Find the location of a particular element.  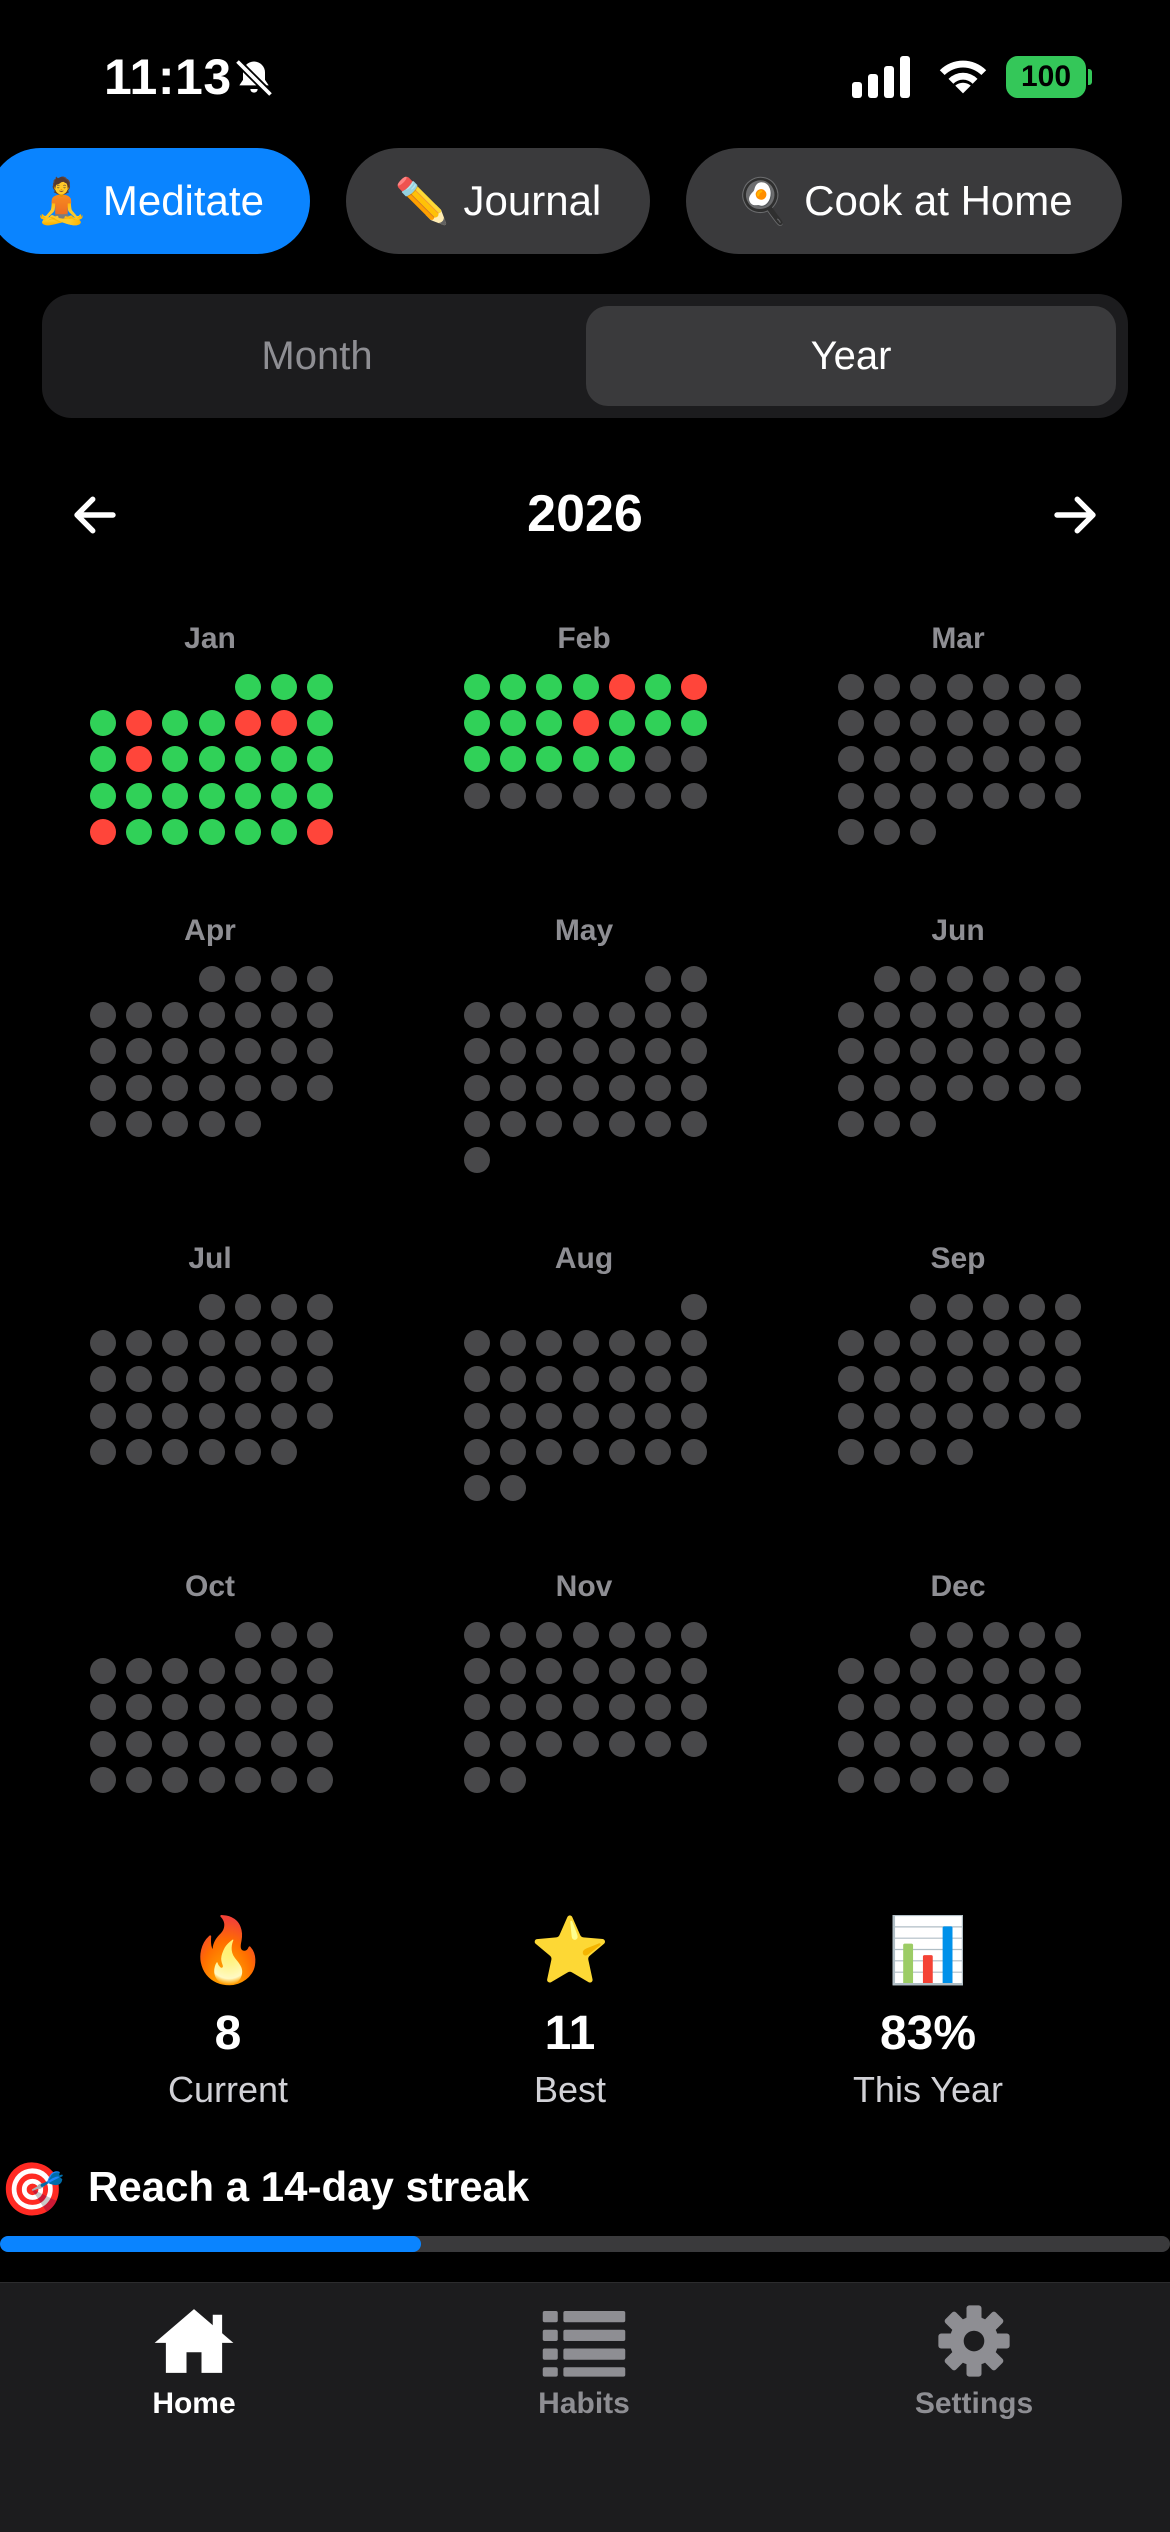

tab-home: Home is located at coordinates (194, 2362).